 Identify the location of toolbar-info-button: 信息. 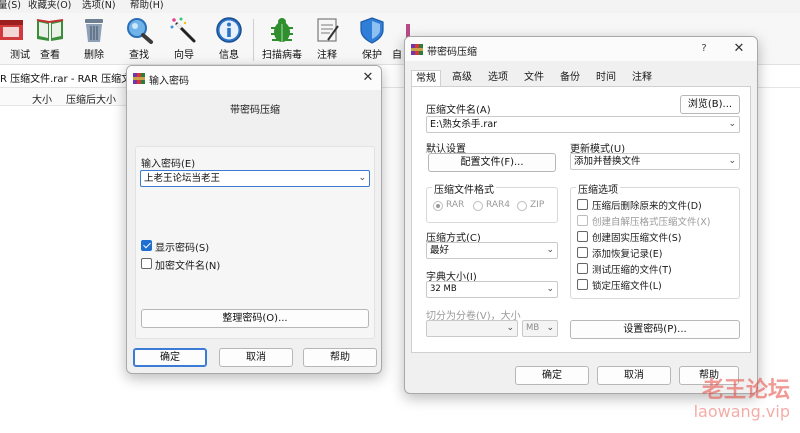
(229, 40).